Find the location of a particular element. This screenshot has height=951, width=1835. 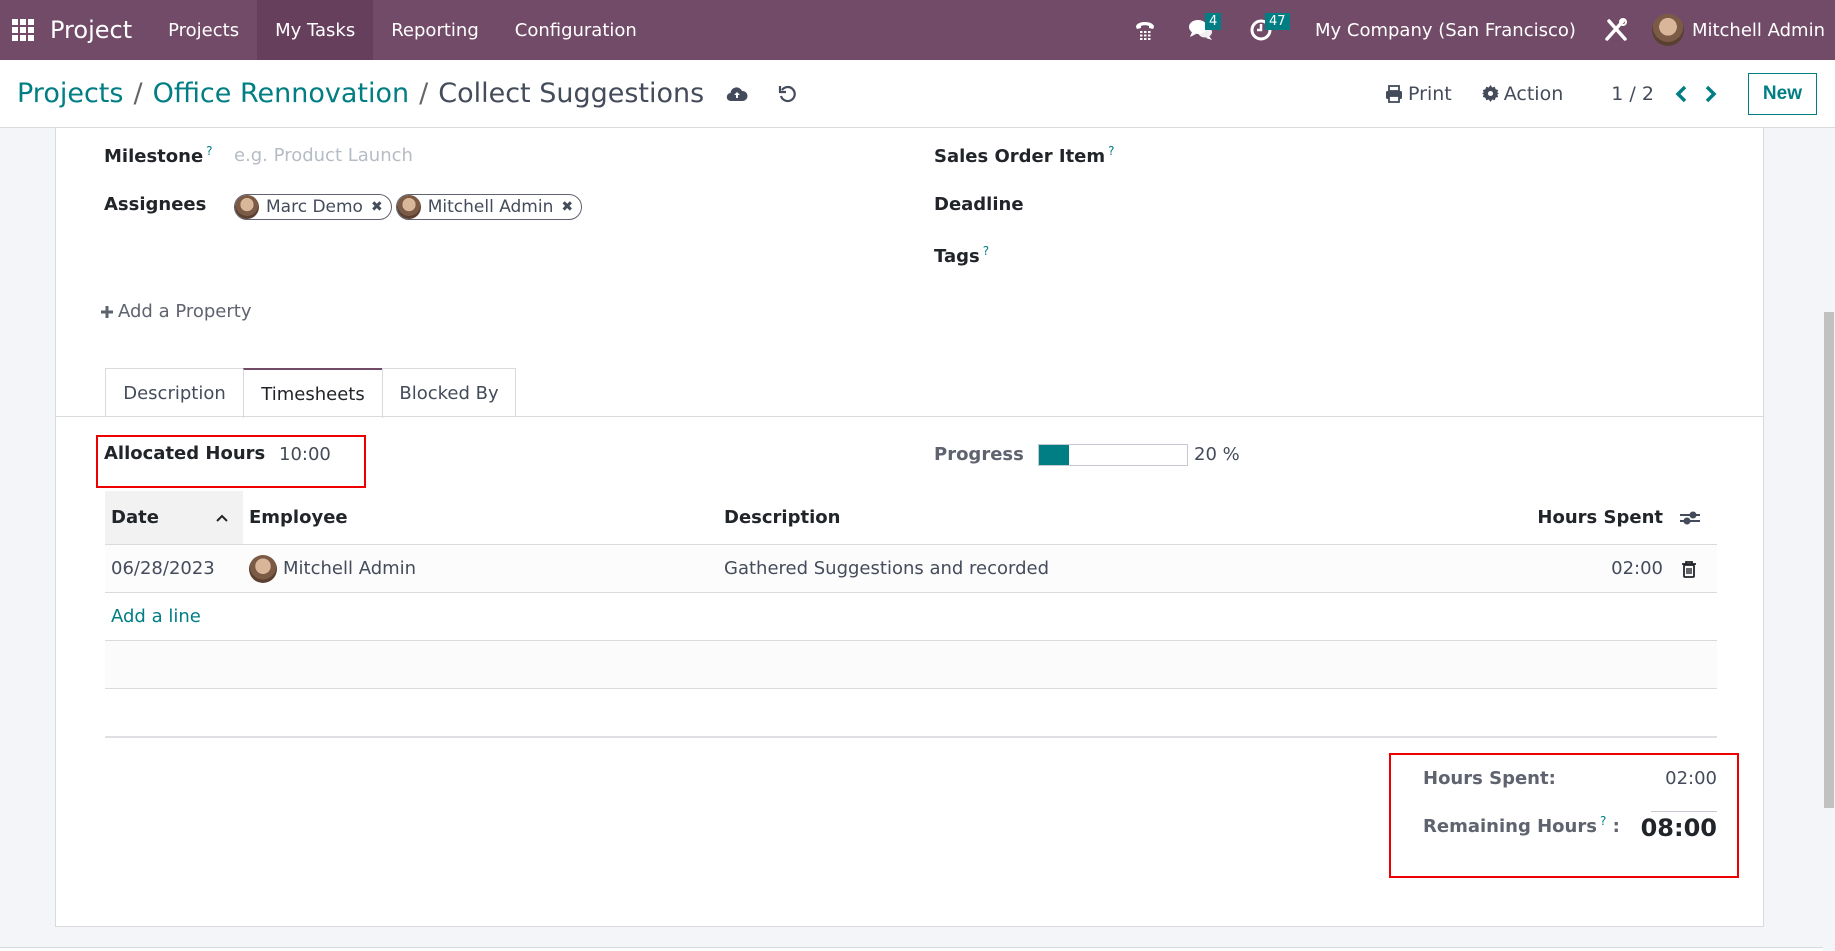

pager-value: 1 / 2 is located at coordinates (1632, 94).